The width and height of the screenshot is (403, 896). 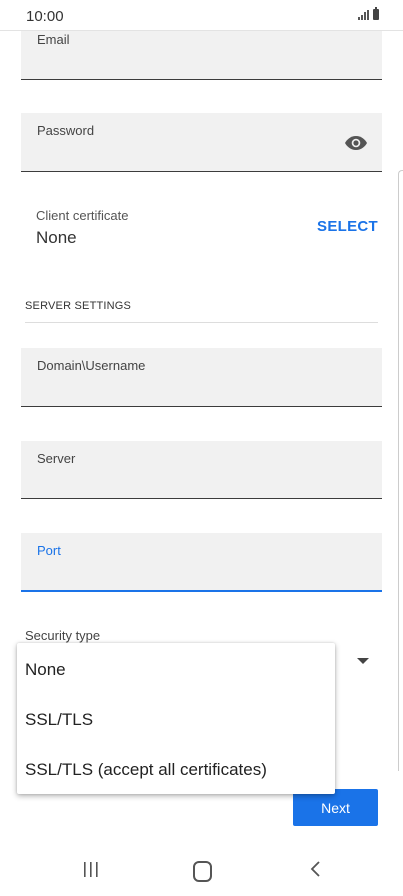 I want to click on home-icon, so click(x=202, y=871).